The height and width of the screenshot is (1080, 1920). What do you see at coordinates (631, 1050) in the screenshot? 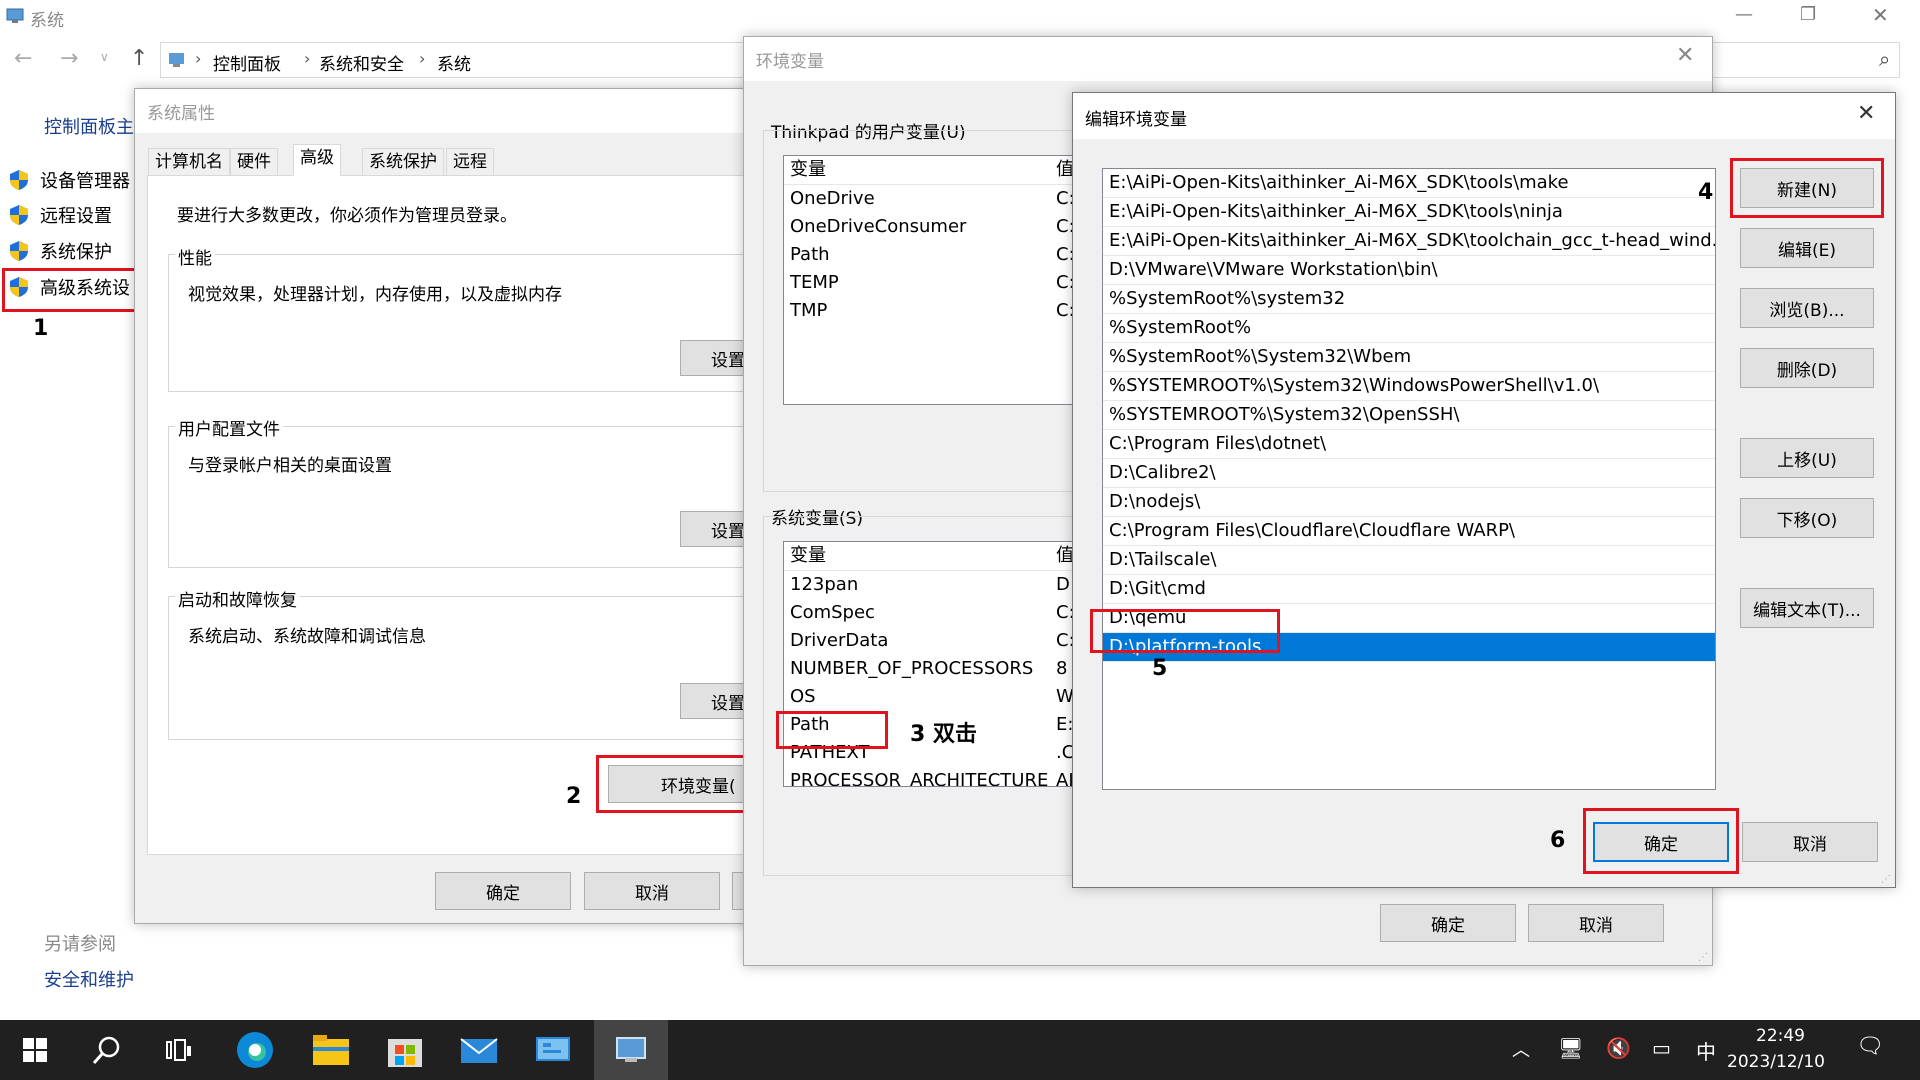
I see `system-app-active` at bounding box center [631, 1050].